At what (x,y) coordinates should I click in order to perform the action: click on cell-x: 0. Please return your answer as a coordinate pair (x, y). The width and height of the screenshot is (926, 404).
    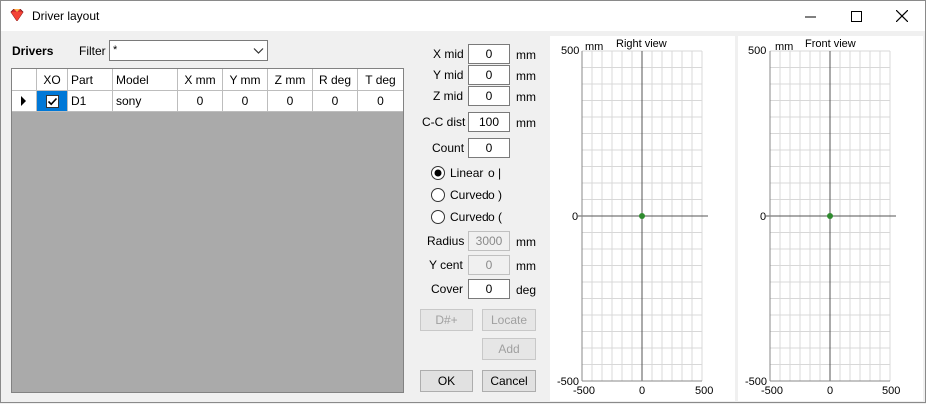
    Looking at the image, I should click on (200, 101).